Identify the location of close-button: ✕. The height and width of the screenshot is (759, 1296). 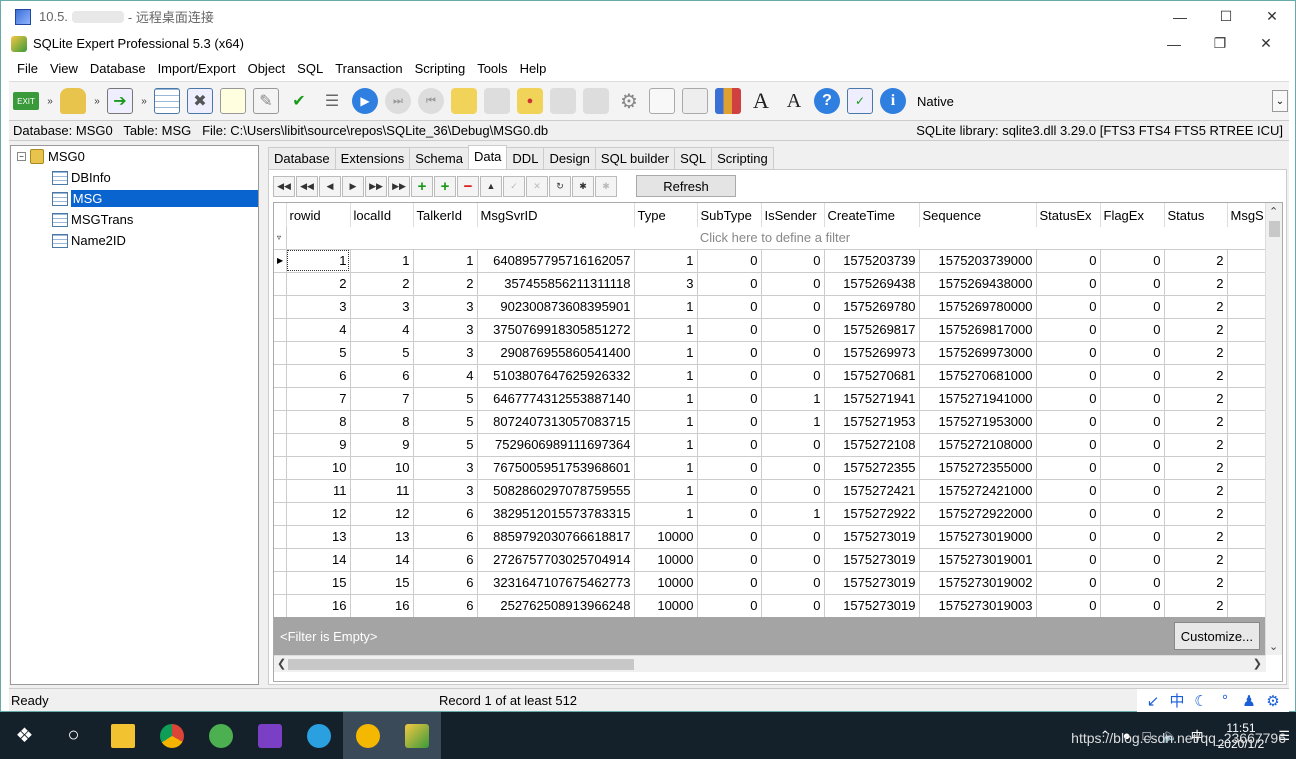
(1272, 16).